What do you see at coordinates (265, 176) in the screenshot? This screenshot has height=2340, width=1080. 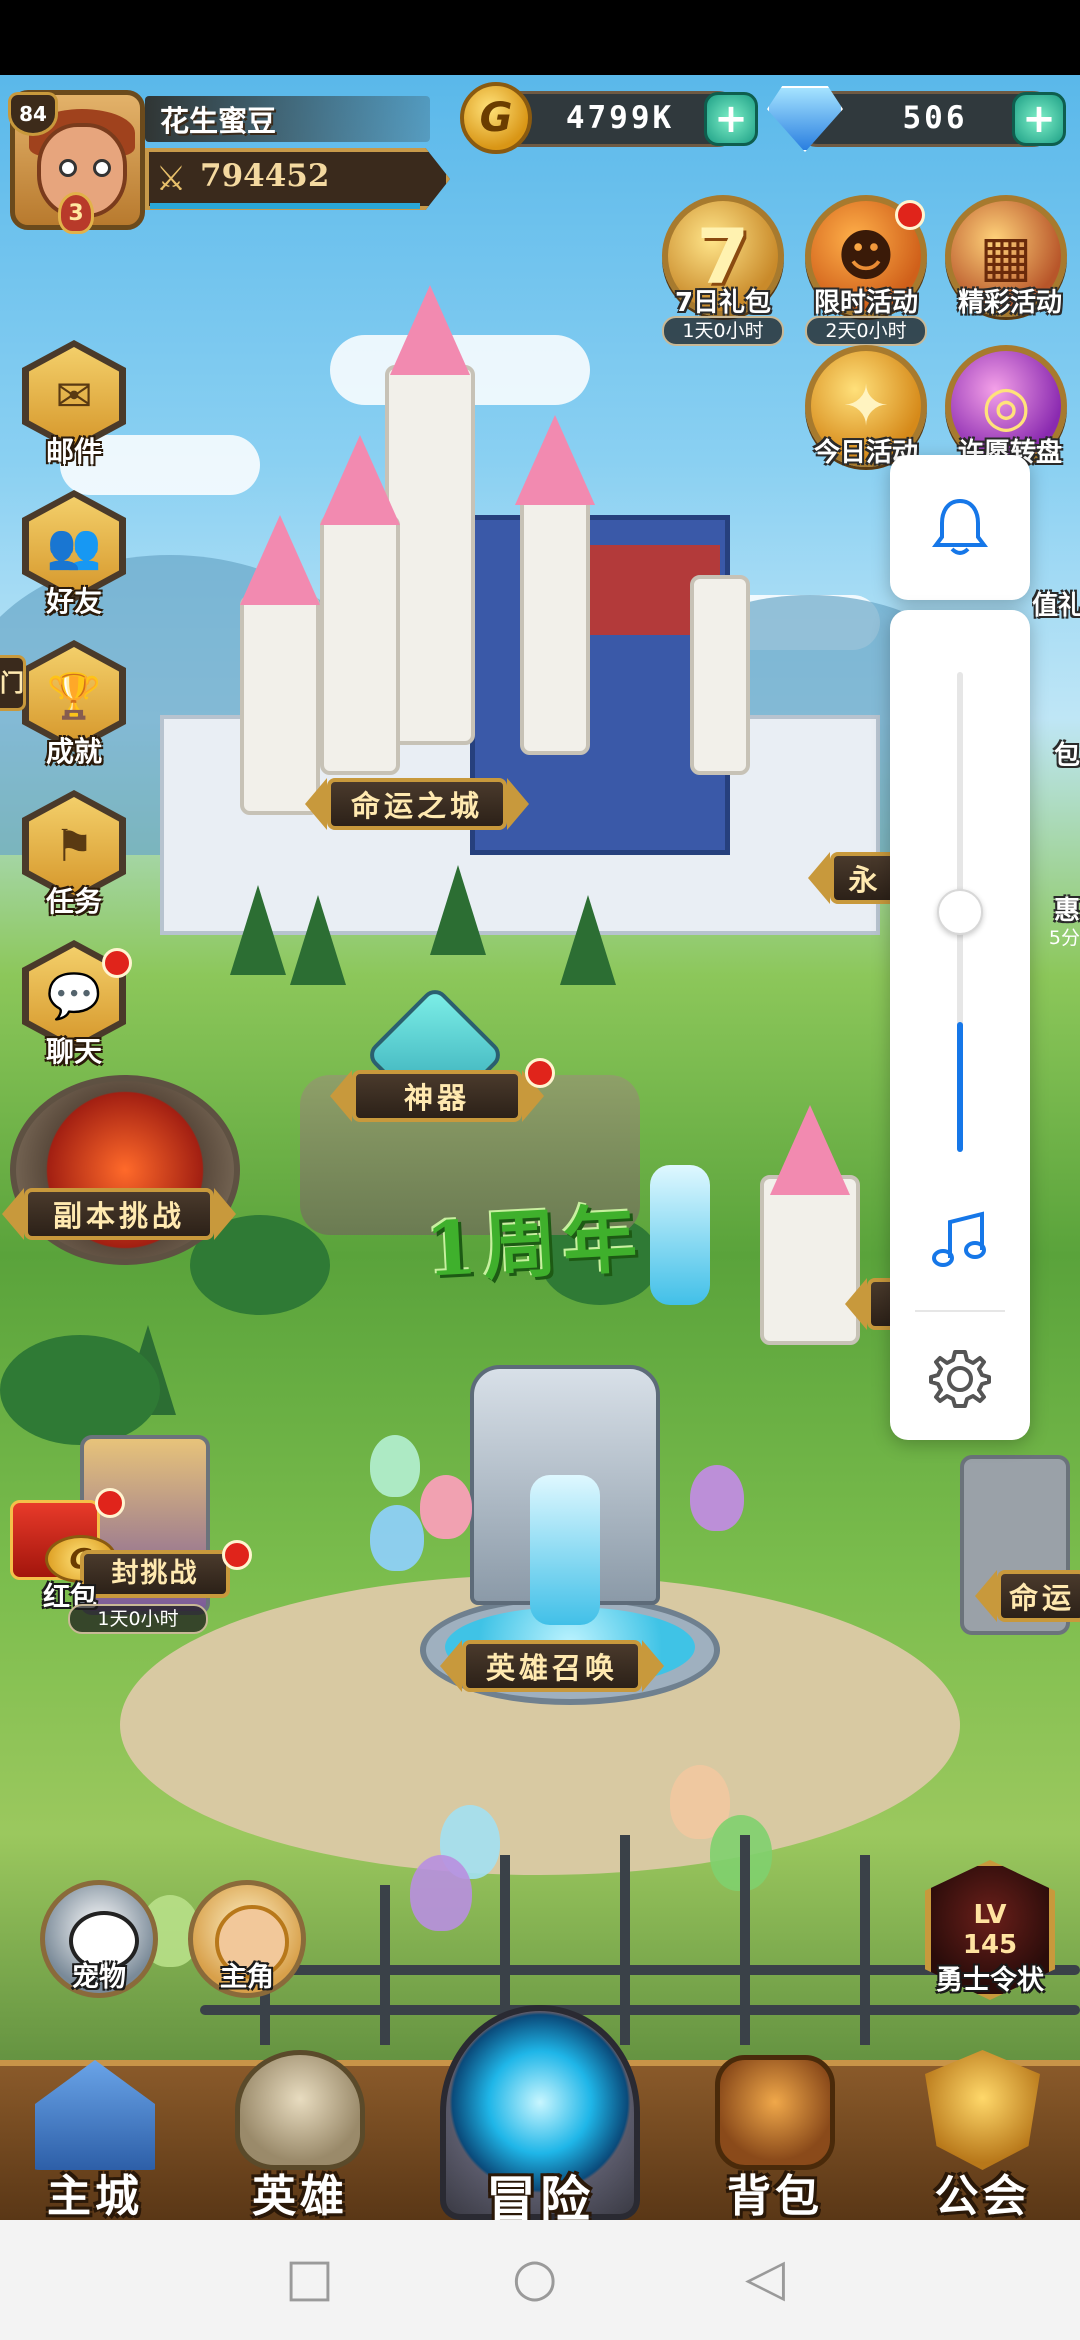 I see `player-power: 794452` at bounding box center [265, 176].